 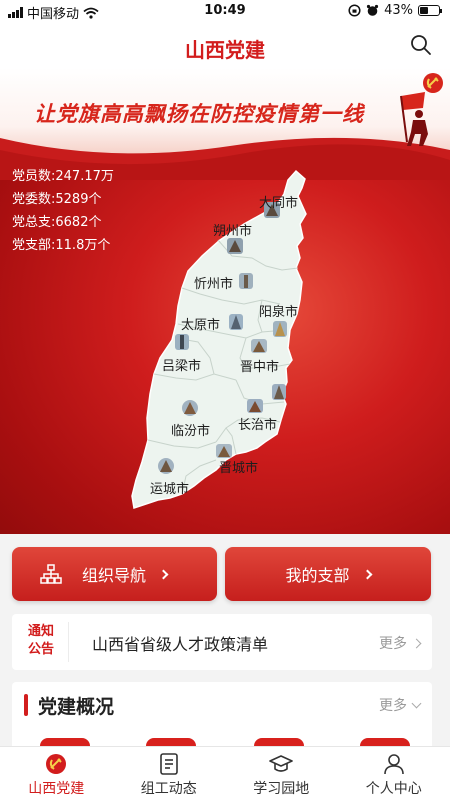 I want to click on city-label-lvliang: 吕梁市, so click(x=181, y=366).